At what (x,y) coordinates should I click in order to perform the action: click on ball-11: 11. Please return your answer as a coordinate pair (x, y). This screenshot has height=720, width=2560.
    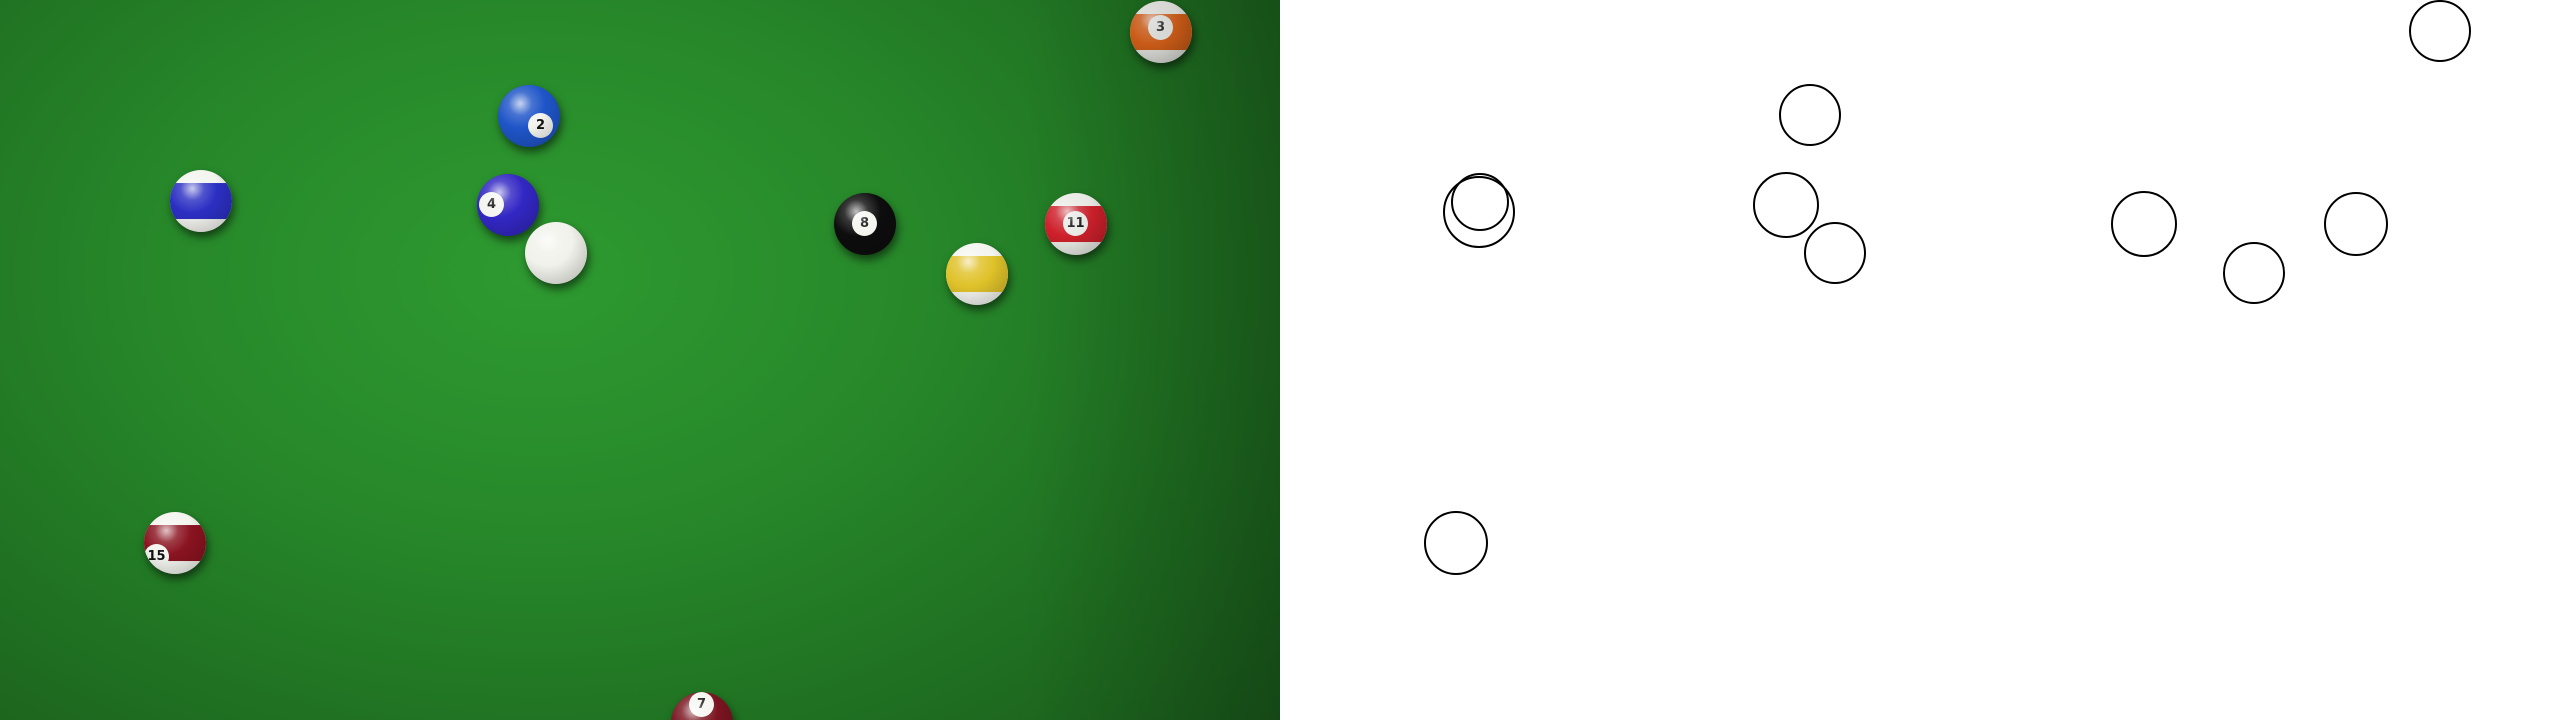
    Looking at the image, I should click on (1076, 224).